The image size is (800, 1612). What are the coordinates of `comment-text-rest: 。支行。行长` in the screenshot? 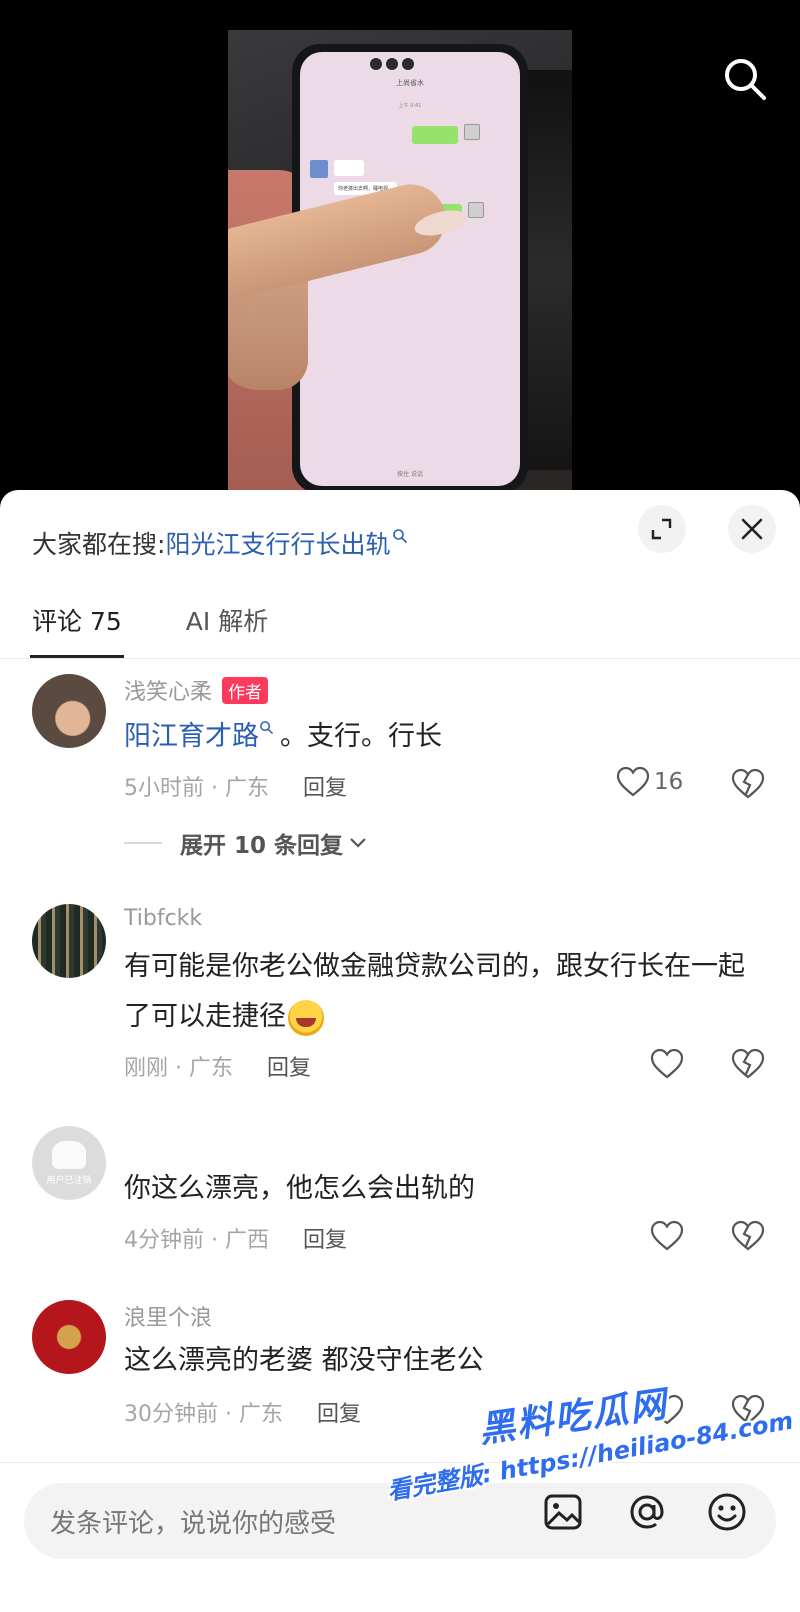 It's located at (361, 736).